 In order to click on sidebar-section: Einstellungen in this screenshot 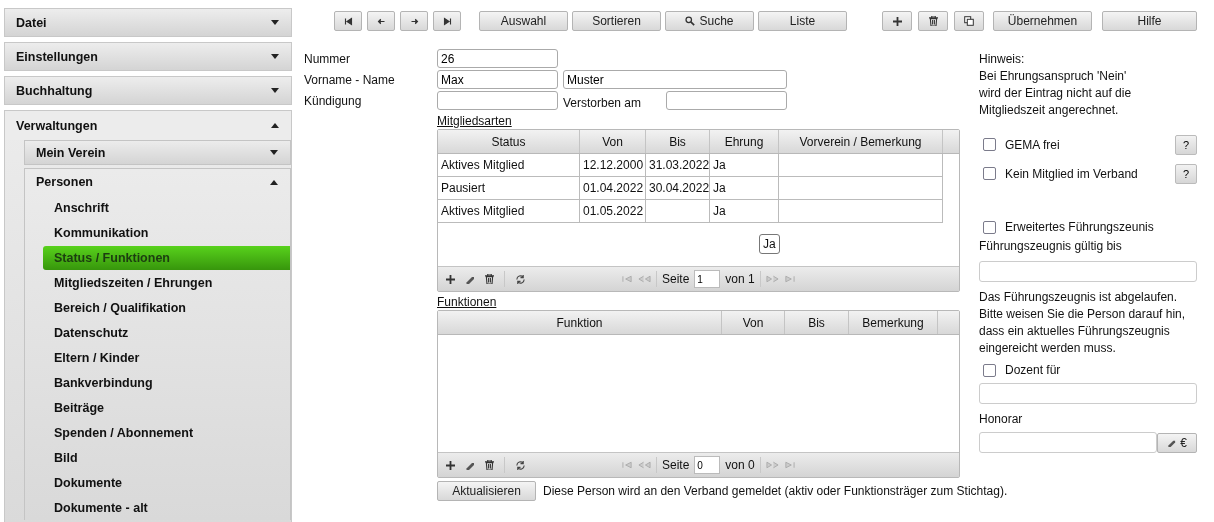, I will do `click(148, 56)`.